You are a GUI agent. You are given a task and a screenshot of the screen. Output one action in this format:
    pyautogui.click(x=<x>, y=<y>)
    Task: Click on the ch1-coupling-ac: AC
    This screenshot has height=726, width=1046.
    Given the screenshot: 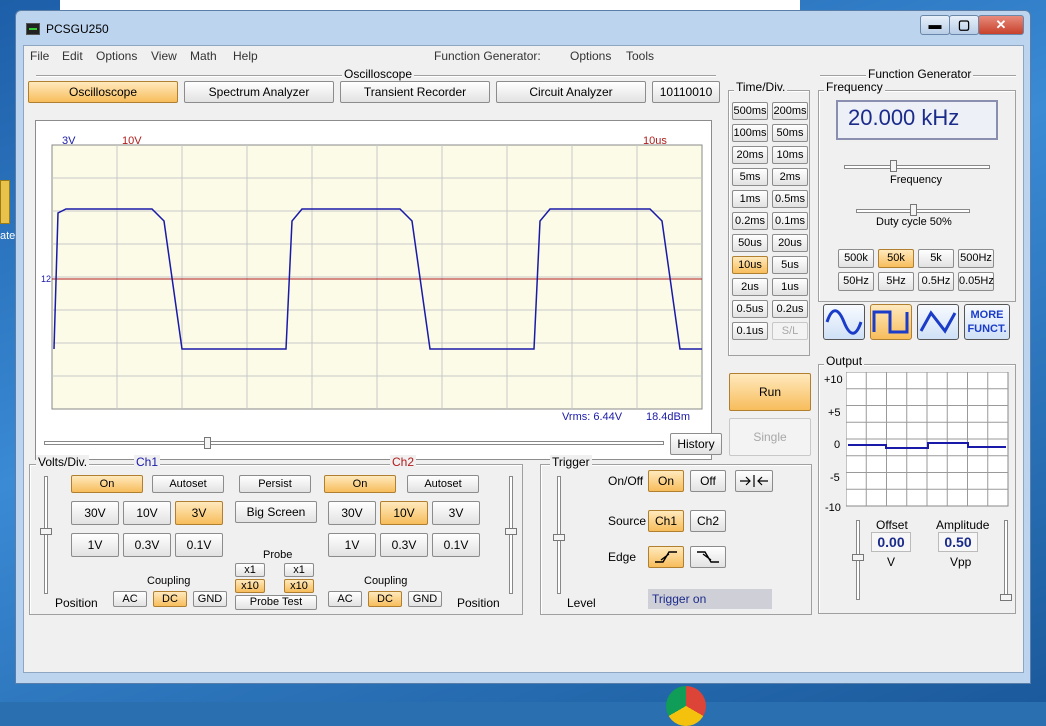 What is the action you would take?
    pyautogui.click(x=130, y=599)
    